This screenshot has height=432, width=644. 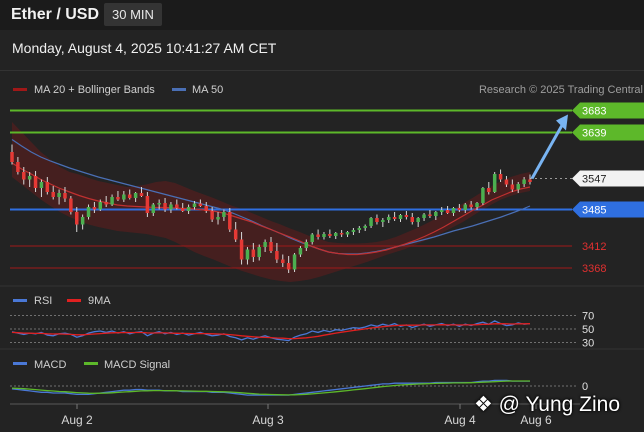 What do you see at coordinates (594, 134) in the screenshot?
I see `level-label-3639: 3639` at bounding box center [594, 134].